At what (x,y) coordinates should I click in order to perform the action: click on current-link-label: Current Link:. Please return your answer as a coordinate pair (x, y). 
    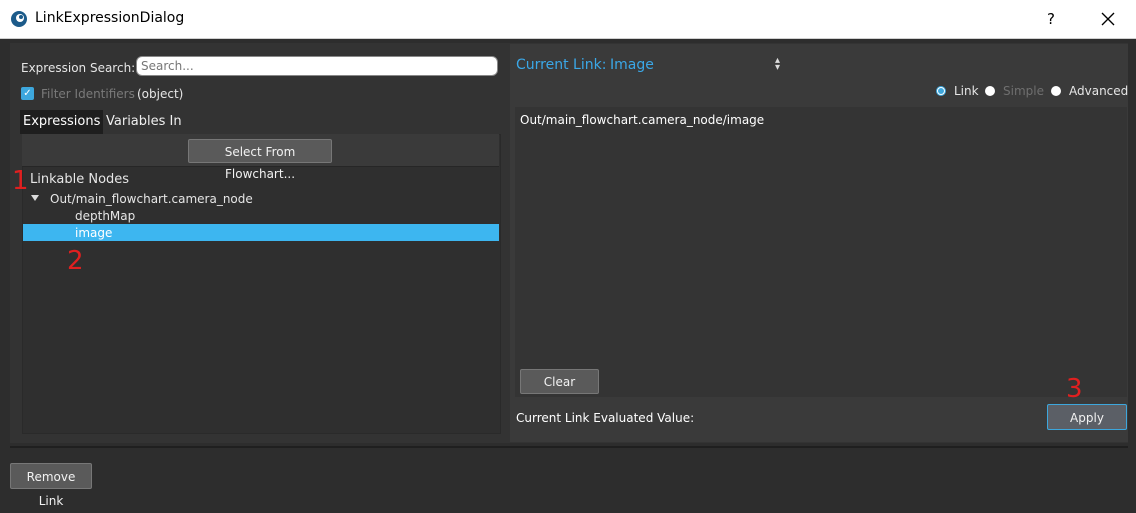
    Looking at the image, I should click on (561, 65).